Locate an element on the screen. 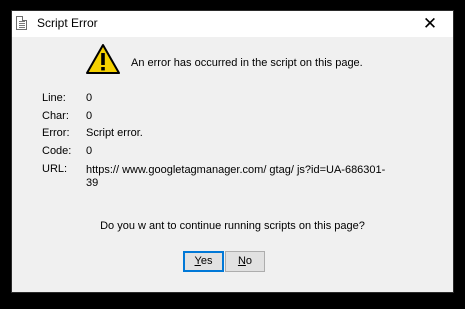 Image resolution: width=465 pixels, height=309 pixels. error-value: Script error. is located at coordinates (114, 133).